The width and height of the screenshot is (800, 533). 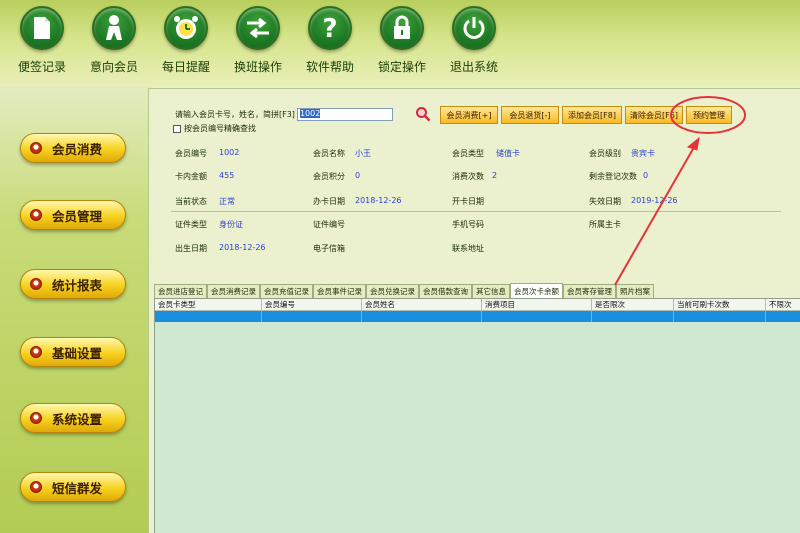 I want to click on tab-deposit-manage: 会员寄存管理, so click(x=589, y=291).